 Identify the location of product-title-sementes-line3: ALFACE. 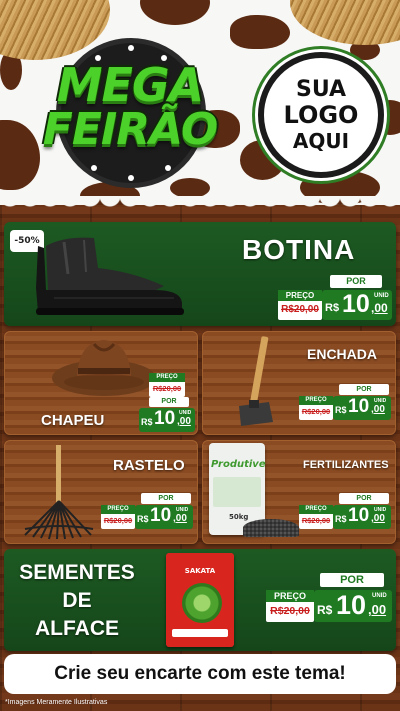
(77, 628).